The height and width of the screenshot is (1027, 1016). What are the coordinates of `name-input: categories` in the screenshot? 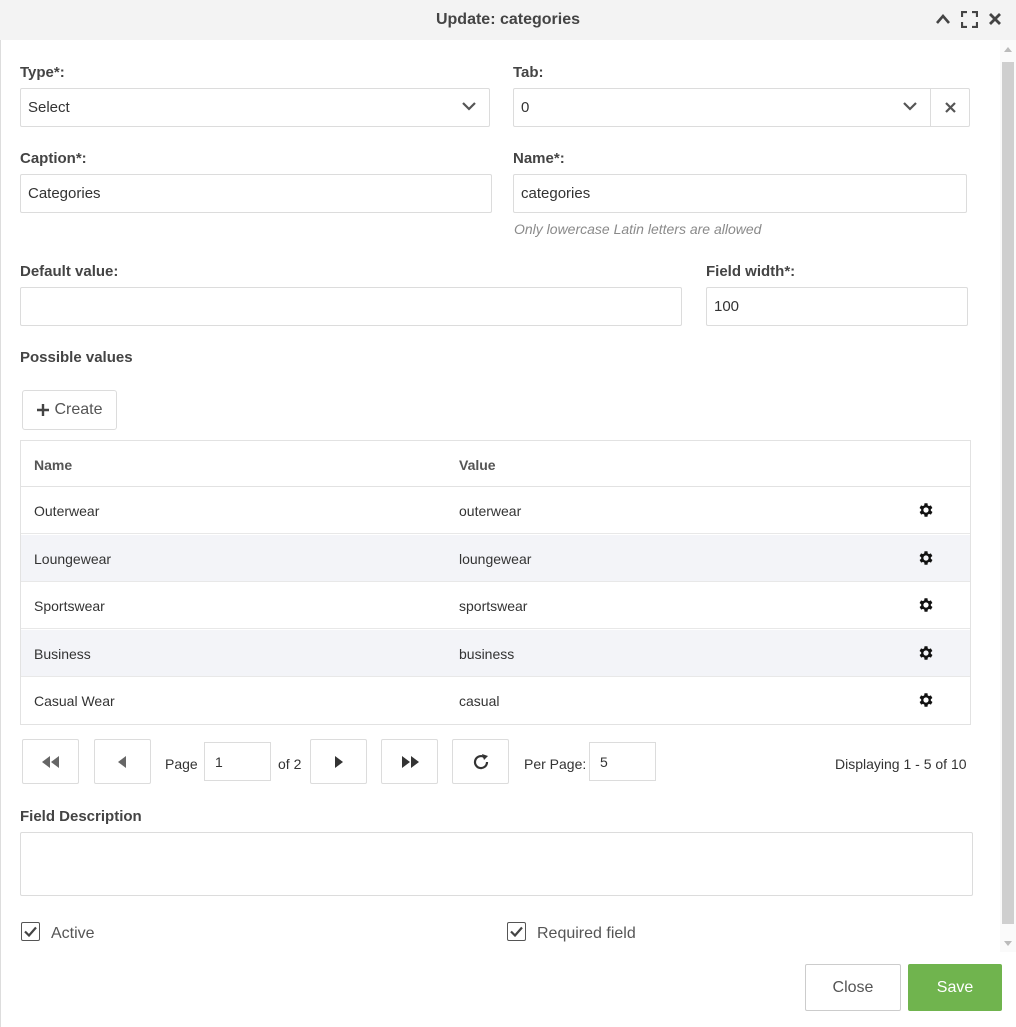 It's located at (740, 193).